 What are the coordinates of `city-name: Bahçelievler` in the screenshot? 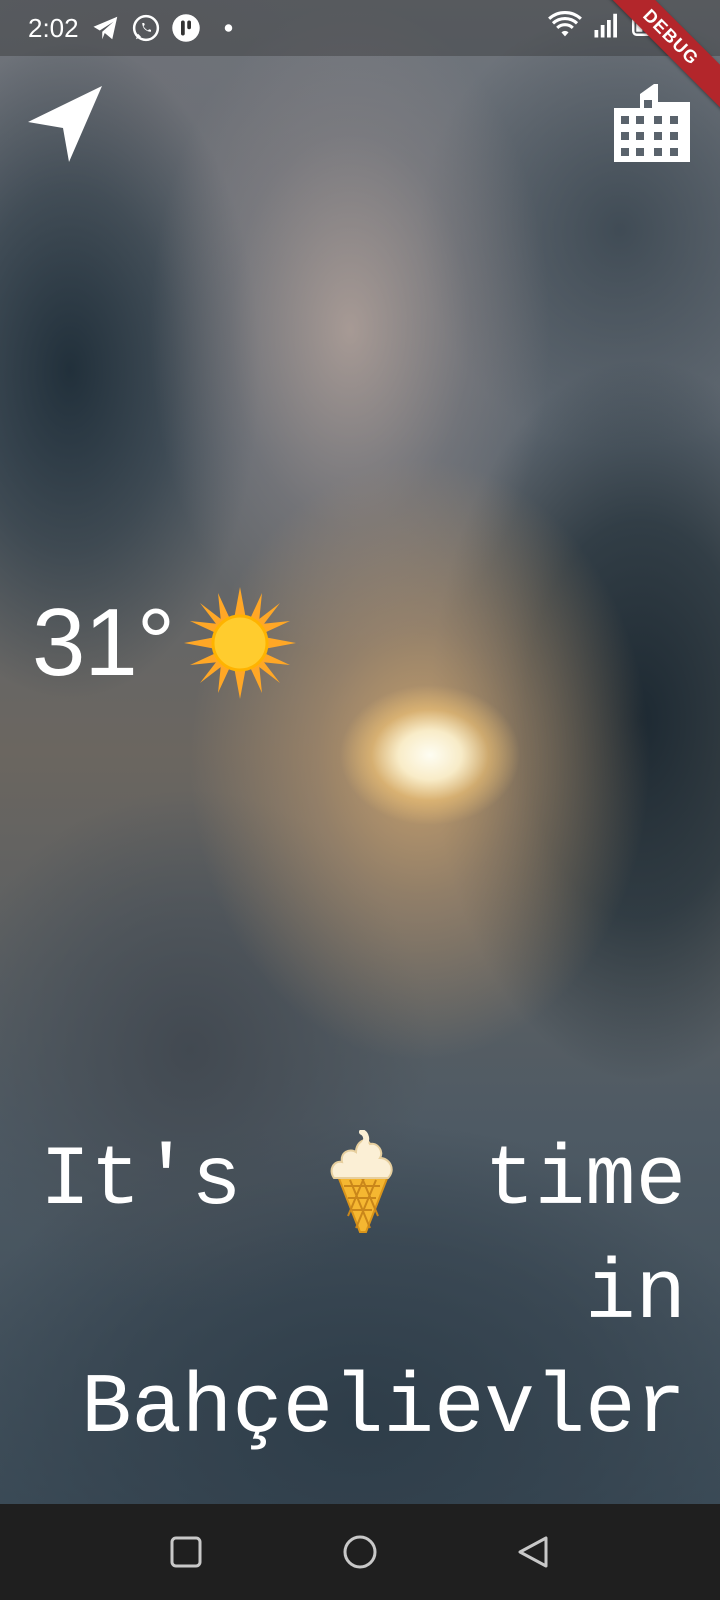 It's located at (383, 1409).